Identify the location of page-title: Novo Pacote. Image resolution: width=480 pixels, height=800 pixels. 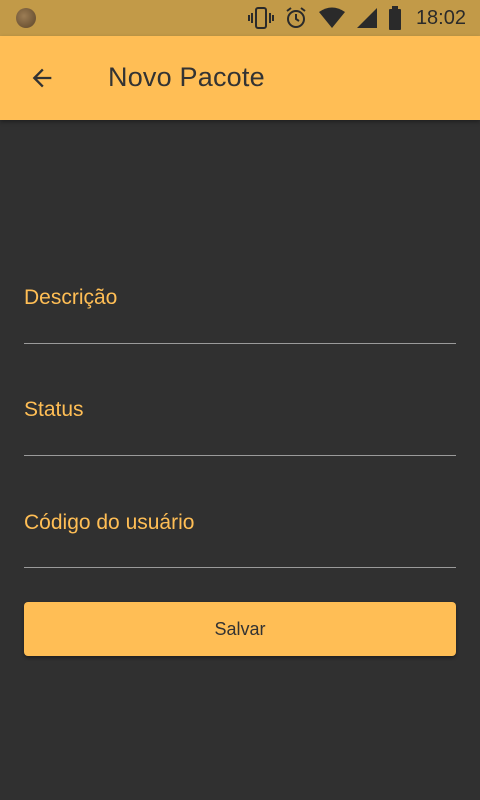
(186, 77).